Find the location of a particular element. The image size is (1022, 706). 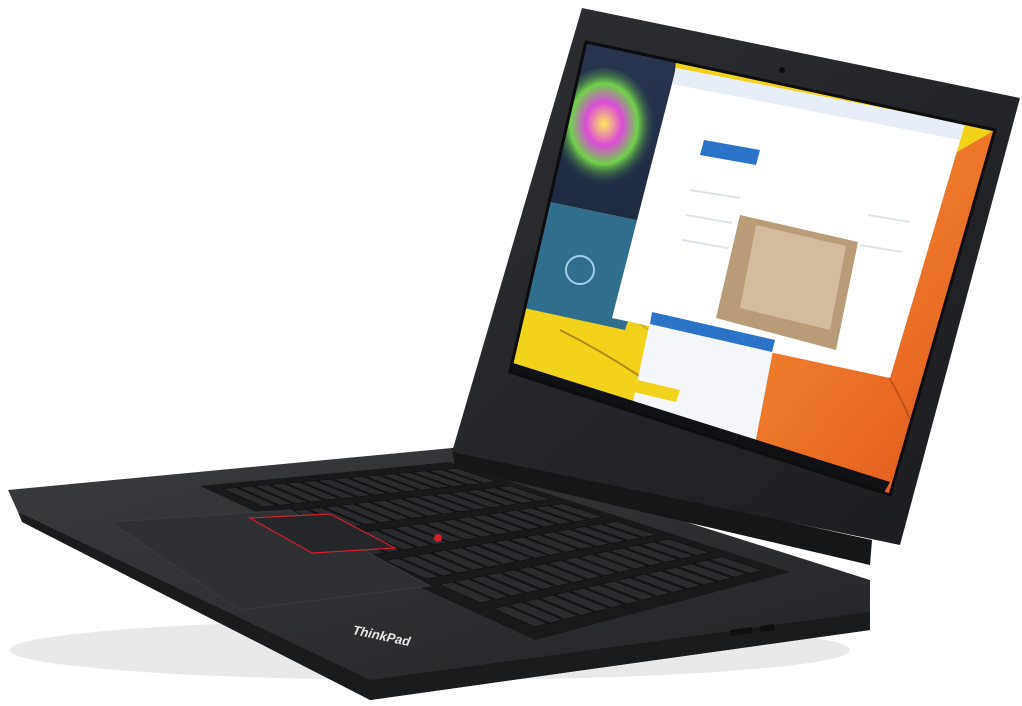

webcam is located at coordinates (782, 70).